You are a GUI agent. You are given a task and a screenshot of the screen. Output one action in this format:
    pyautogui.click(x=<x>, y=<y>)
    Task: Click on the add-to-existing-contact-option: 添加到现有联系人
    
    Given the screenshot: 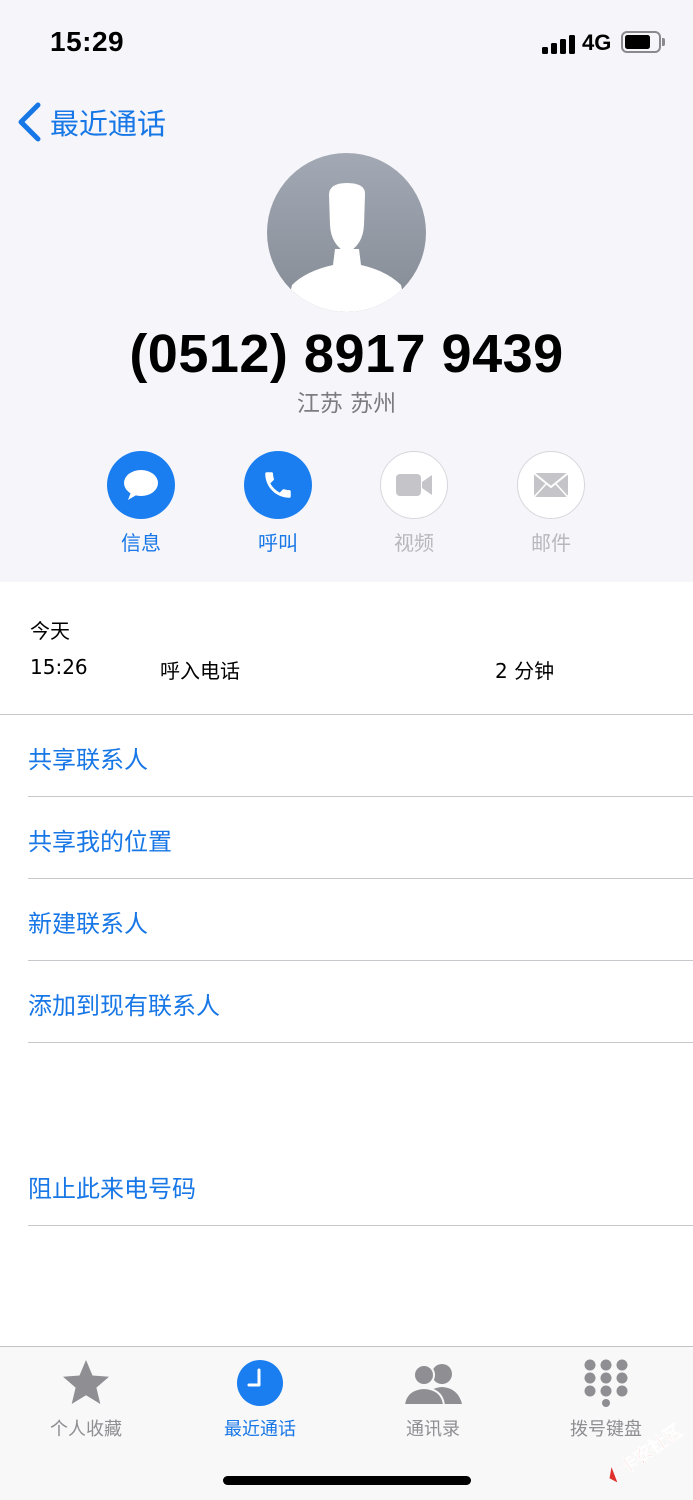 What is the action you would take?
    pyautogui.click(x=124, y=1003)
    